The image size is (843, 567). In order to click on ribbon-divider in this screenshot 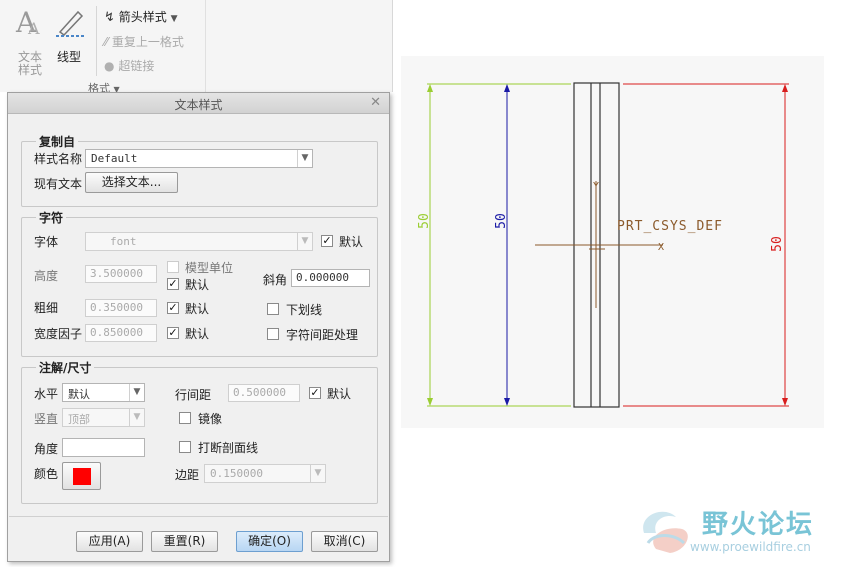, I will do `click(96, 41)`.